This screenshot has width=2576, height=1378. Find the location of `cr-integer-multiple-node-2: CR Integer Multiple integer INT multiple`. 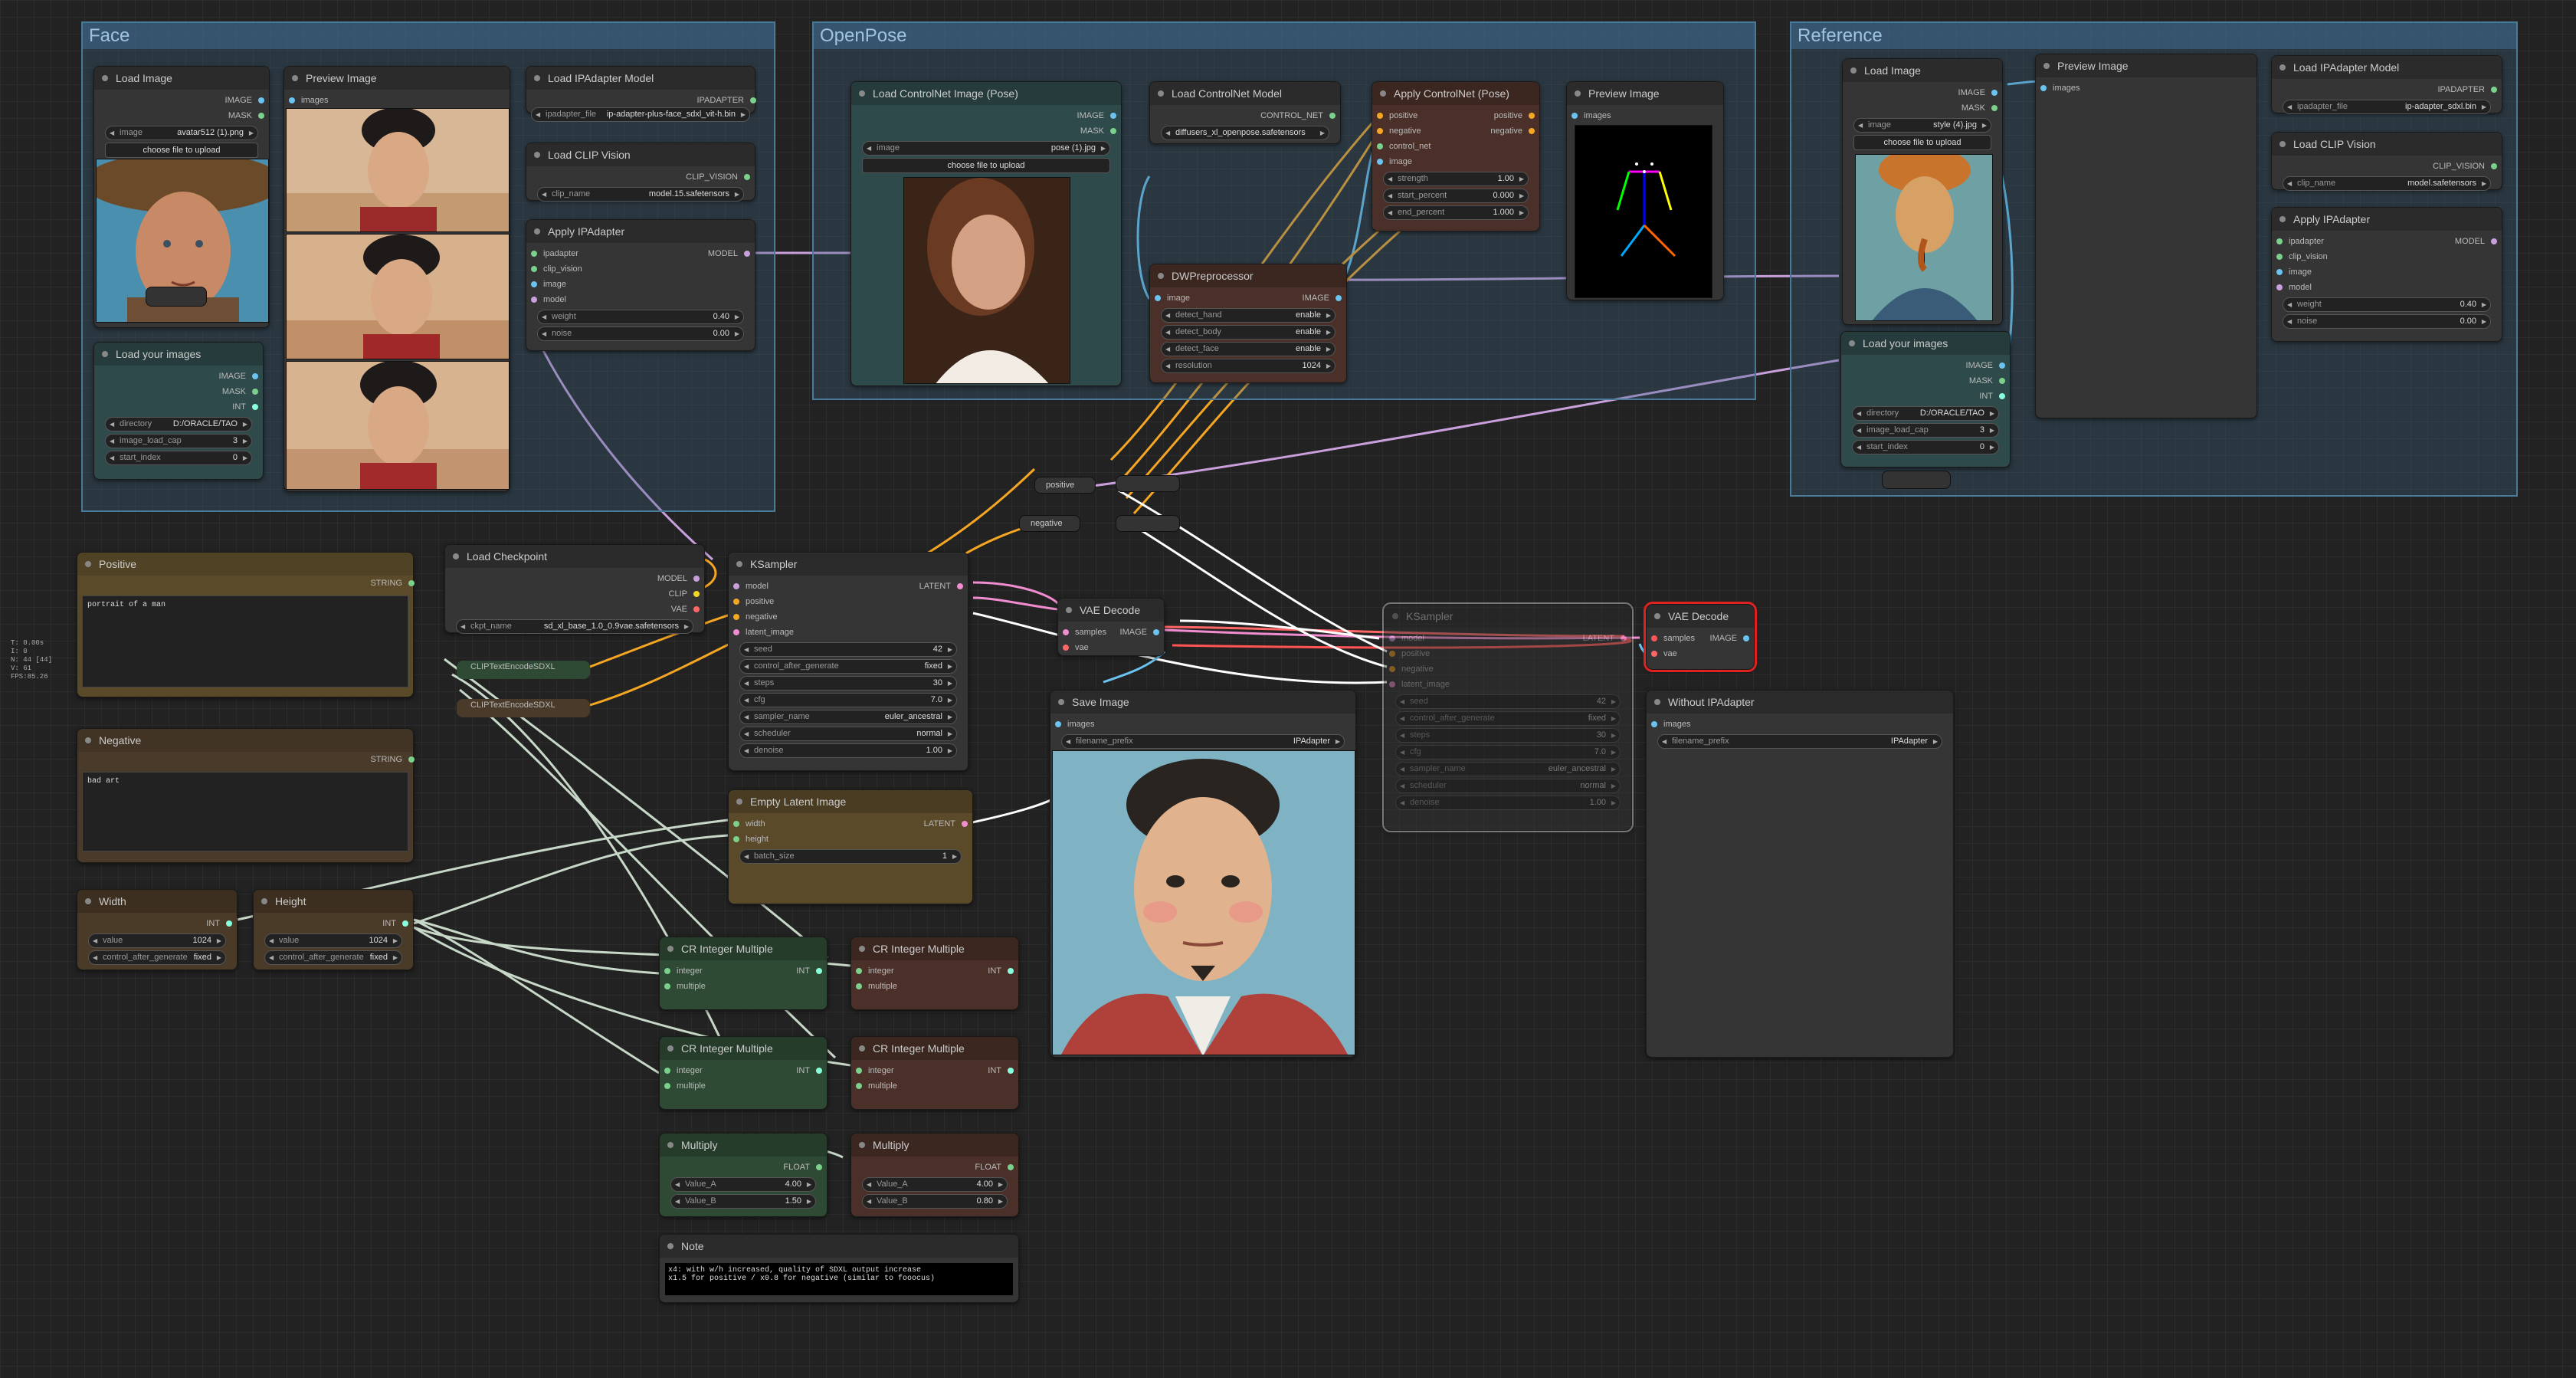

cr-integer-multiple-node-2: CR Integer Multiple integer INT multiple is located at coordinates (935, 973).